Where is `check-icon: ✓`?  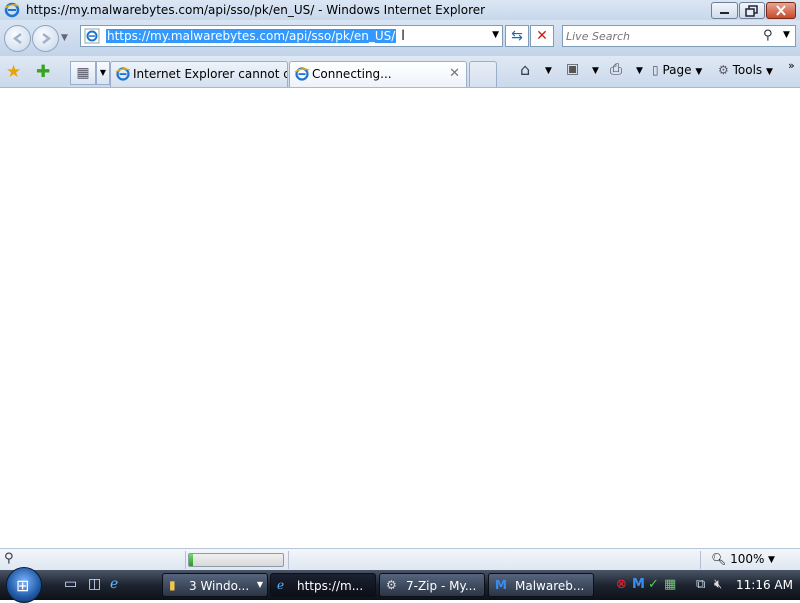 check-icon: ✓ is located at coordinates (653, 584).